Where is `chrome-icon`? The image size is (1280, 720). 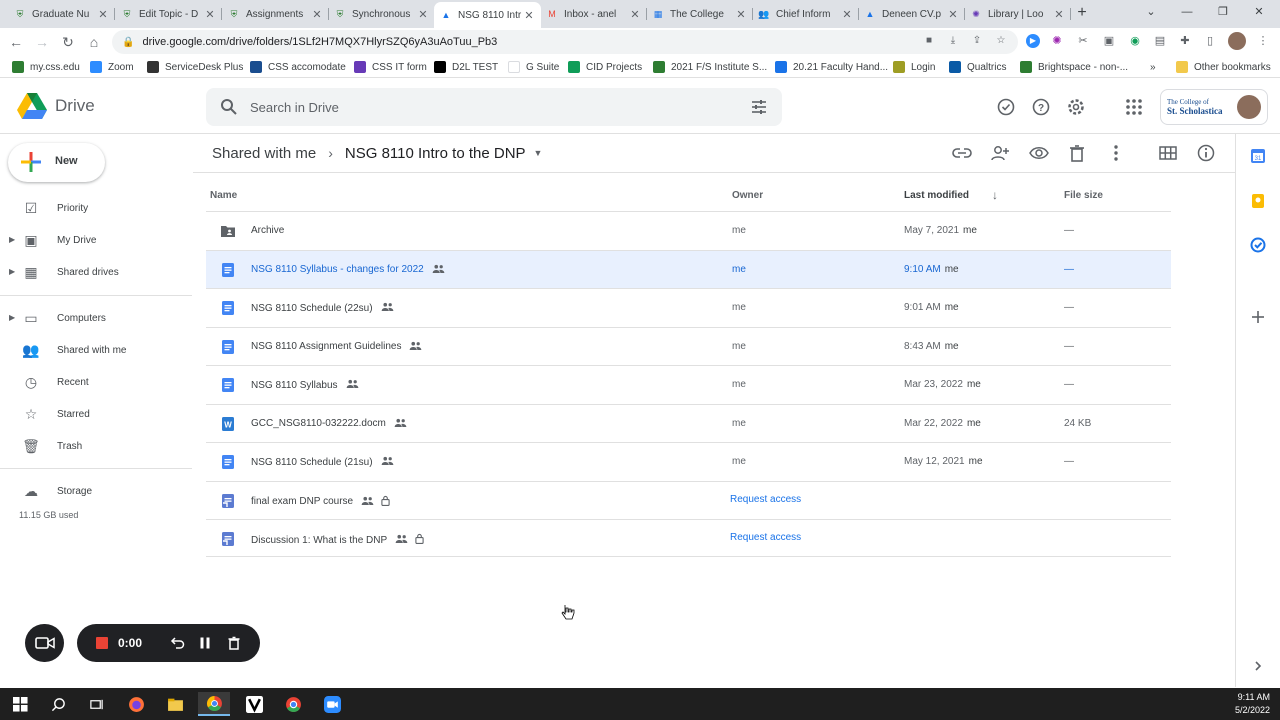 chrome-icon is located at coordinates (214, 704).